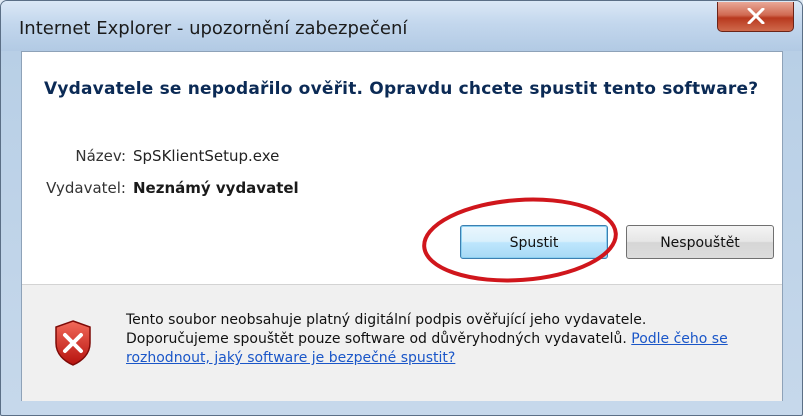 This screenshot has height=416, width=803. I want to click on name-value: SpSKlientSetup.exe, so click(206, 156).